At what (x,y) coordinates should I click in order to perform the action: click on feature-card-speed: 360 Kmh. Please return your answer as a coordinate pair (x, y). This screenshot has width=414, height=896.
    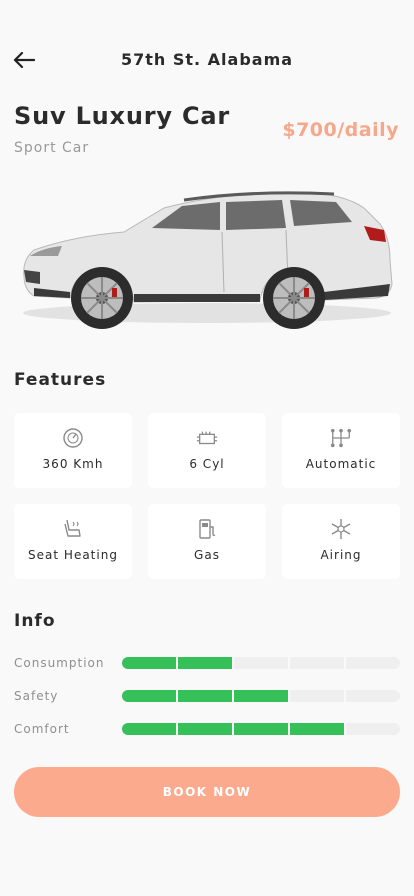
    Looking at the image, I should click on (73, 450).